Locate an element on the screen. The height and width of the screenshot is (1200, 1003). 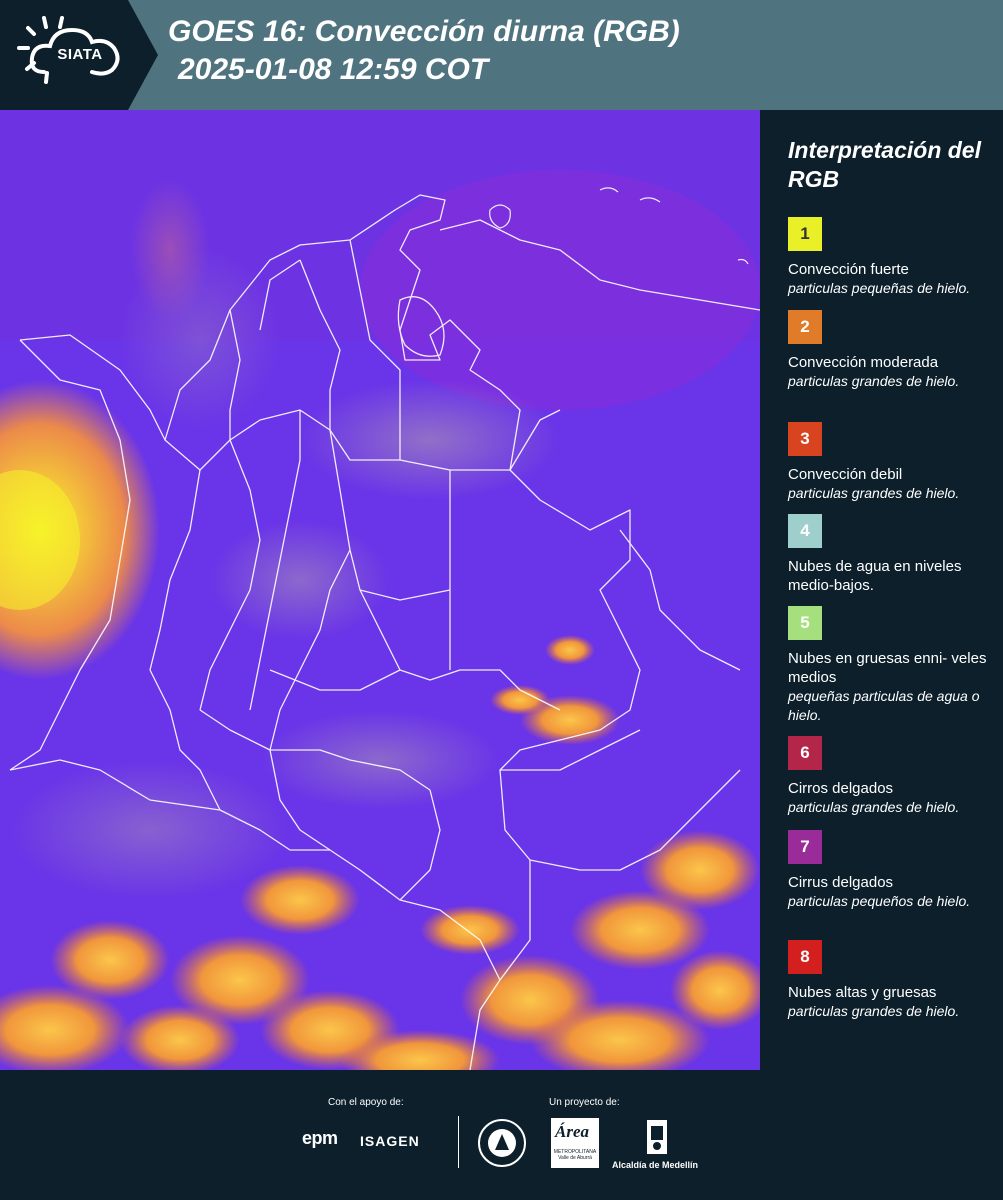
legend-note: pequeñas particulas de agua o hielo. is located at coordinates (884, 705).